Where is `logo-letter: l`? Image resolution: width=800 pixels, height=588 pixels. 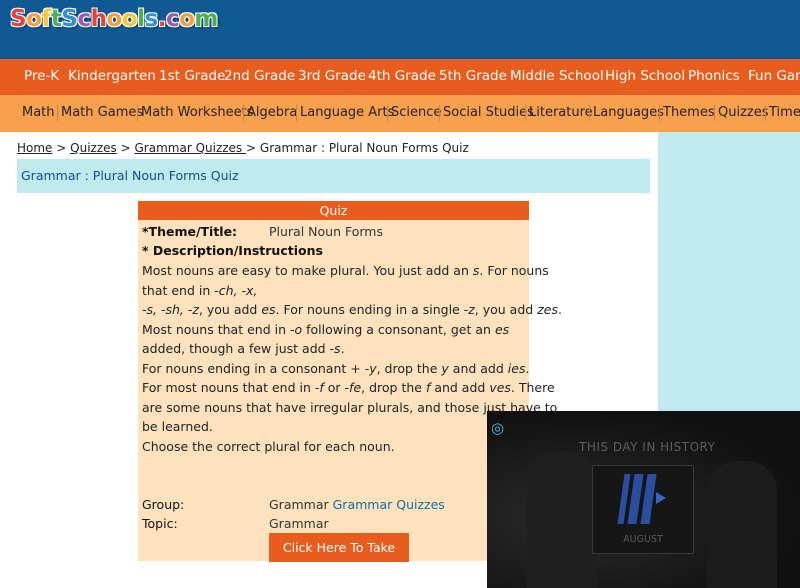
logo-letter: l is located at coordinates (141, 19).